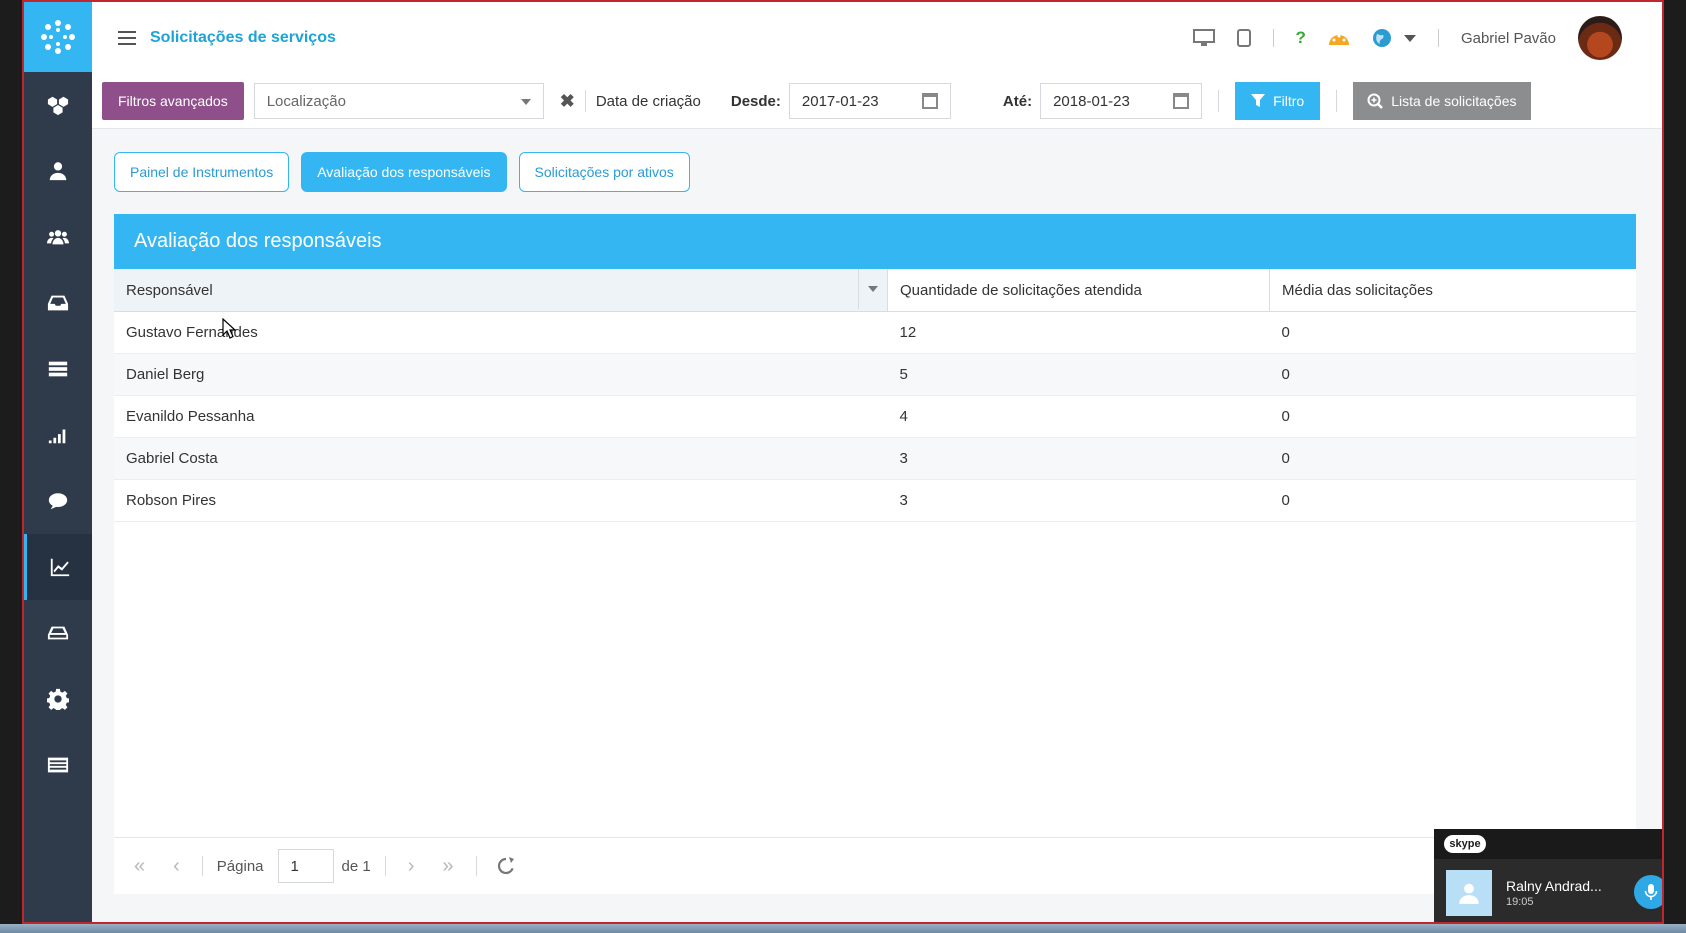 Image resolution: width=1686 pixels, height=933 pixels. What do you see at coordinates (1301, 38) in the screenshot?
I see `help-icon: ?` at bounding box center [1301, 38].